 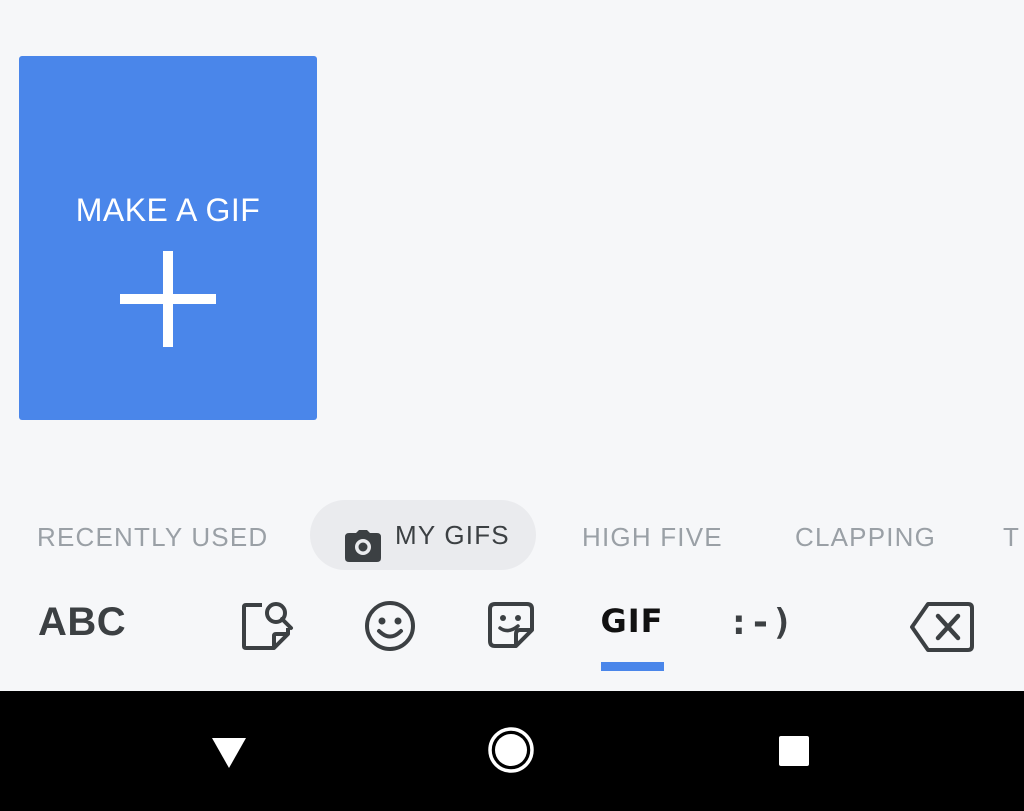 What do you see at coordinates (652, 537) in the screenshot?
I see `category-high-five: HIGH FIVE` at bounding box center [652, 537].